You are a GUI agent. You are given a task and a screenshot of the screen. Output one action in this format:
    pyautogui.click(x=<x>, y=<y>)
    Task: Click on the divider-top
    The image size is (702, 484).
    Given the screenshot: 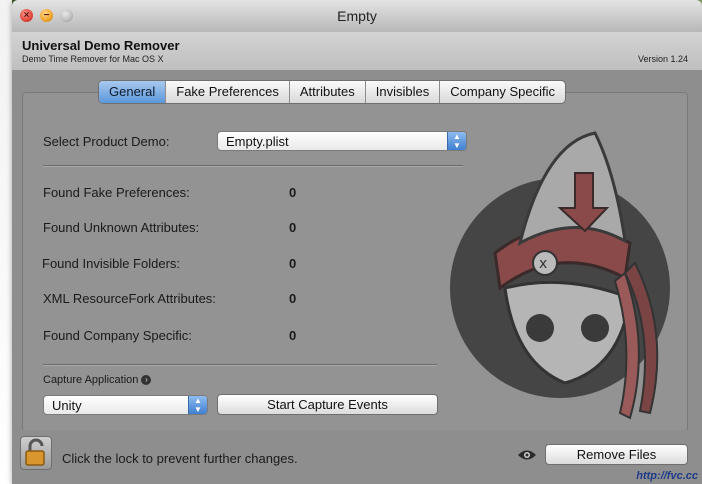 What is the action you would take?
    pyautogui.click(x=253, y=166)
    